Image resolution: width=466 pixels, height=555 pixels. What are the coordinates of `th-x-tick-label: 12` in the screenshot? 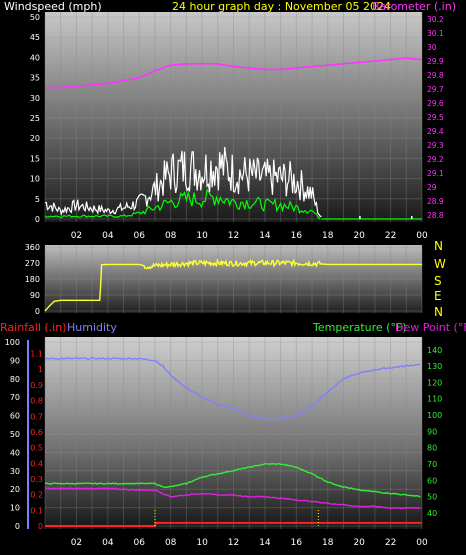 It's located at (233, 543).